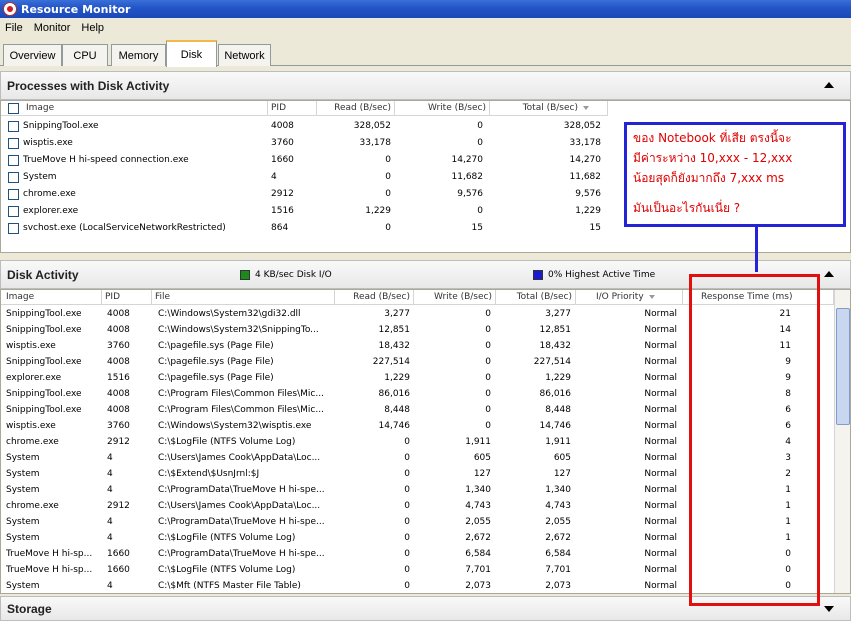 The image size is (851, 621). Describe the element at coordinates (304, 194) in the screenshot. I see `process-row: chrome.exe 2912 0 9,576 9,576` at that location.